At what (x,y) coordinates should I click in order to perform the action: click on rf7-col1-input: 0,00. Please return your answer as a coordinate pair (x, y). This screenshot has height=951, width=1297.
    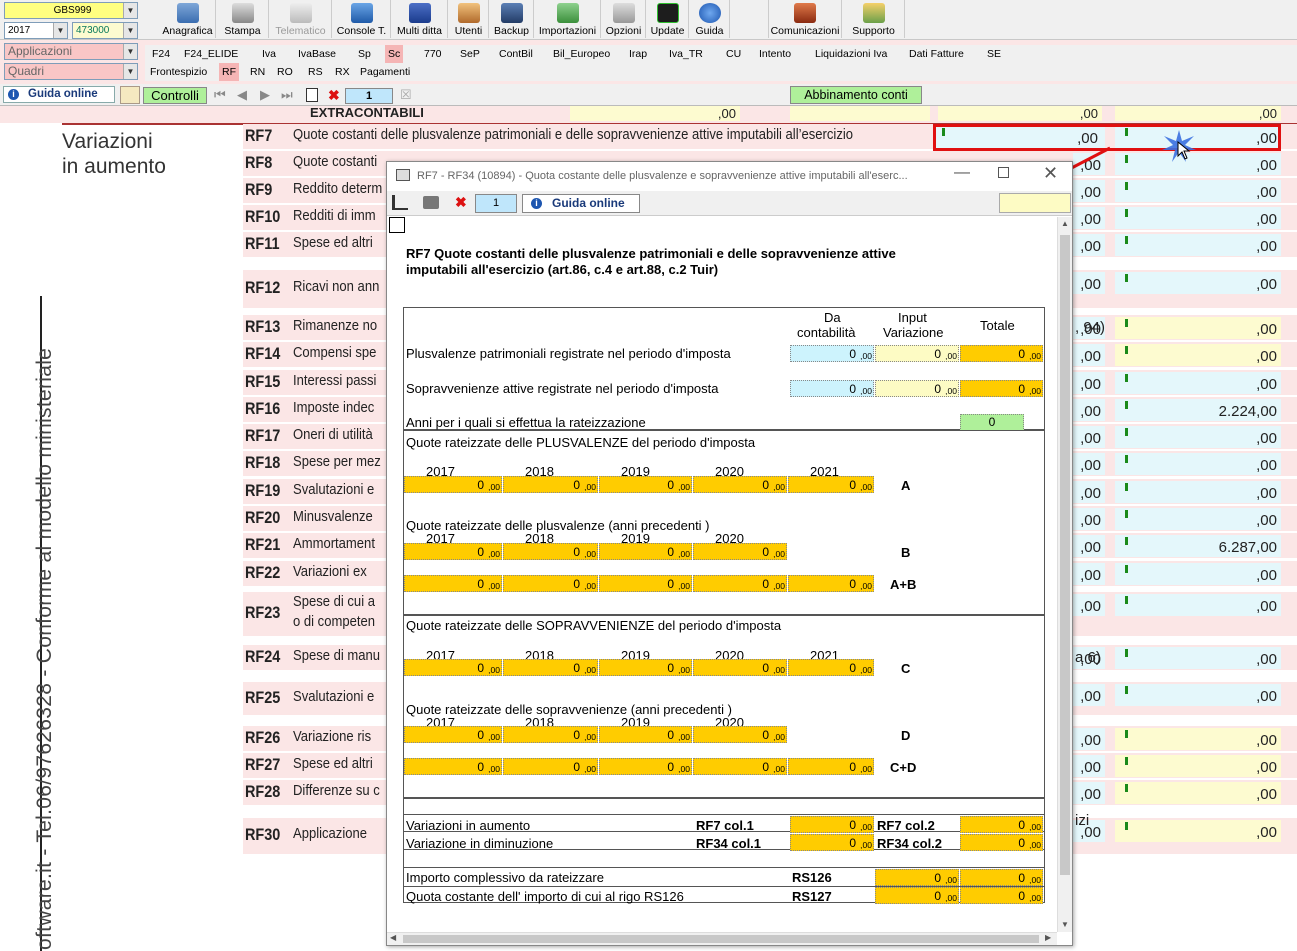
    Looking at the image, I should click on (832, 824).